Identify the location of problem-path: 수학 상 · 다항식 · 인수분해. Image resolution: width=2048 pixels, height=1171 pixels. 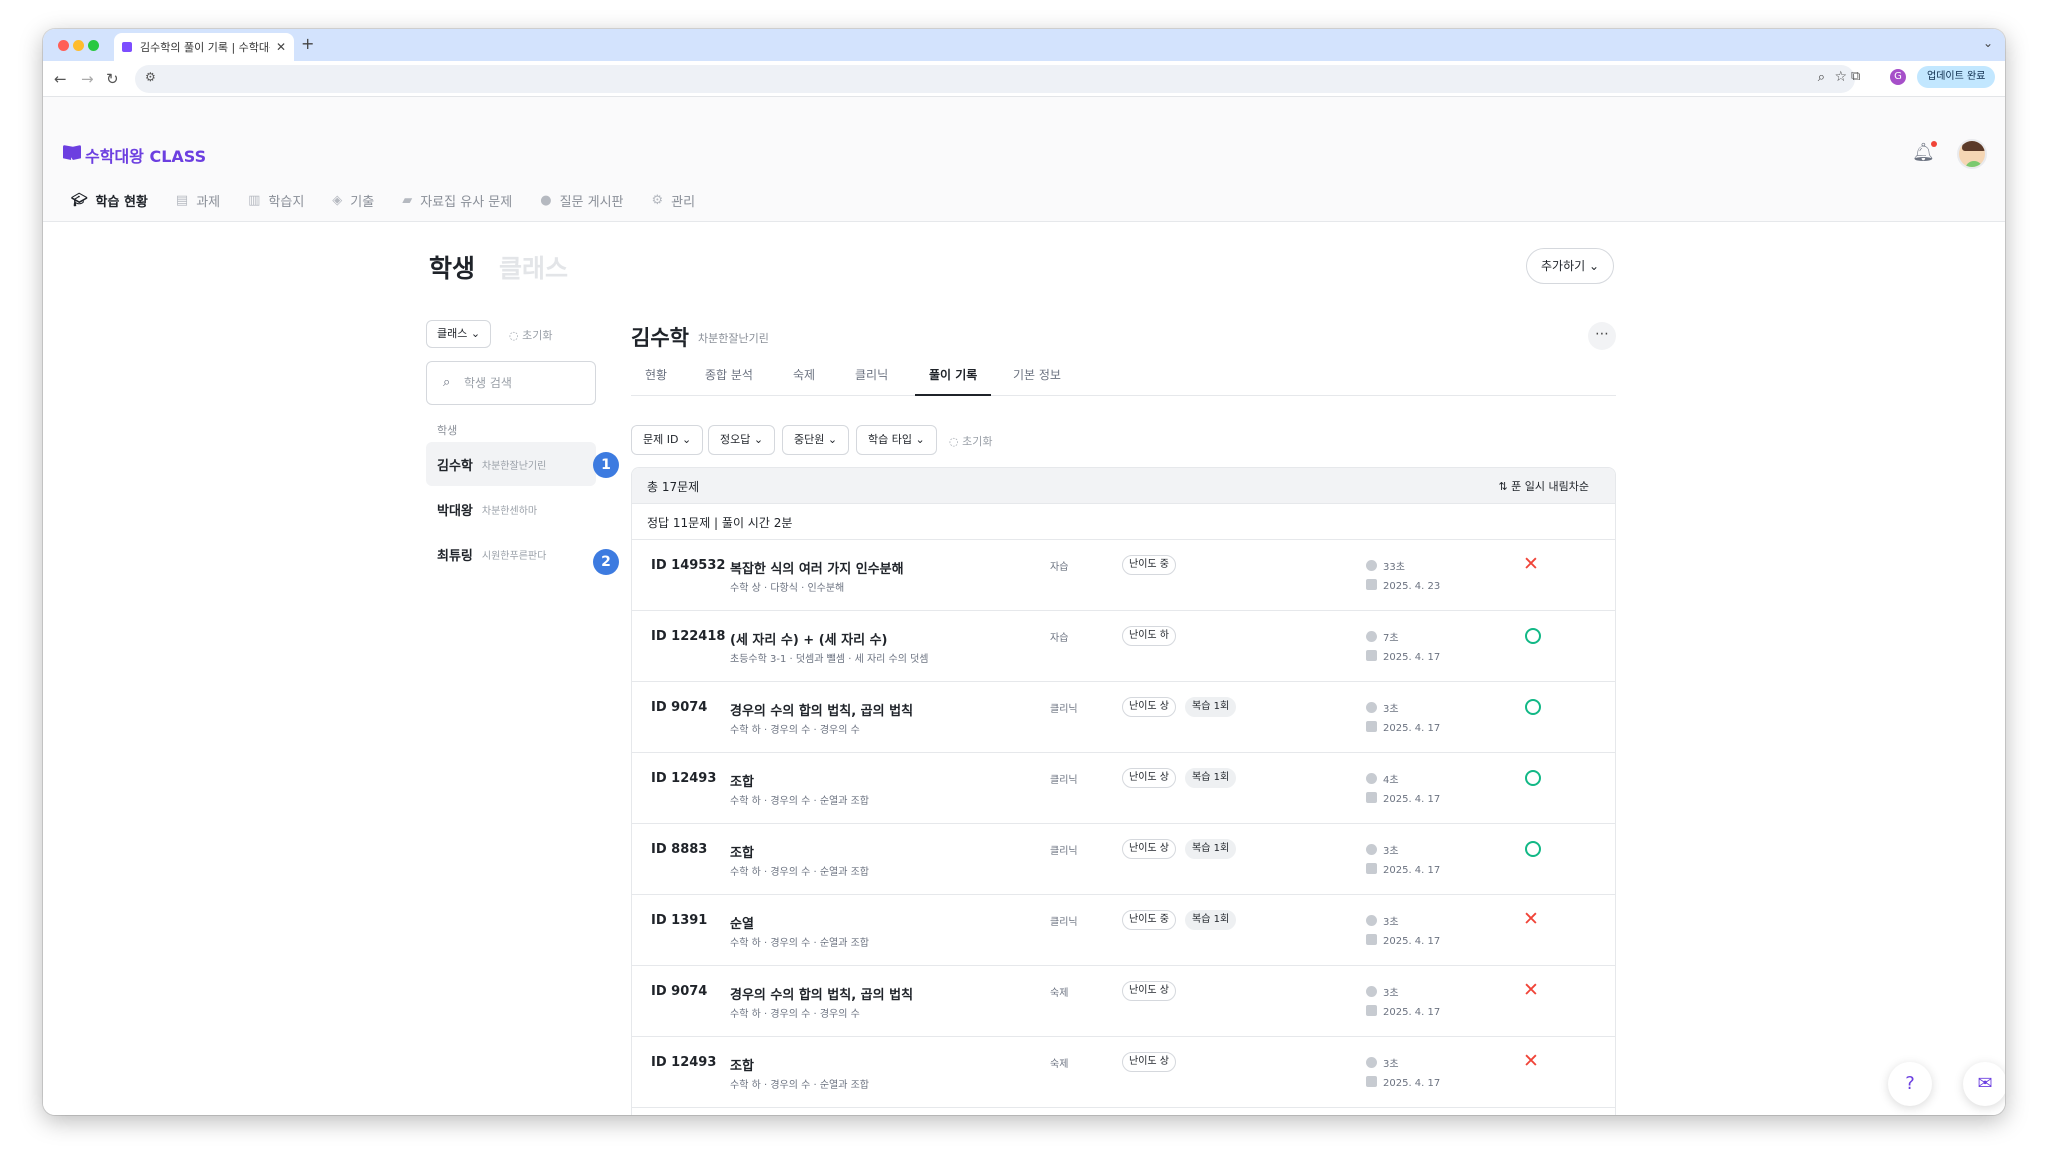
(787, 588).